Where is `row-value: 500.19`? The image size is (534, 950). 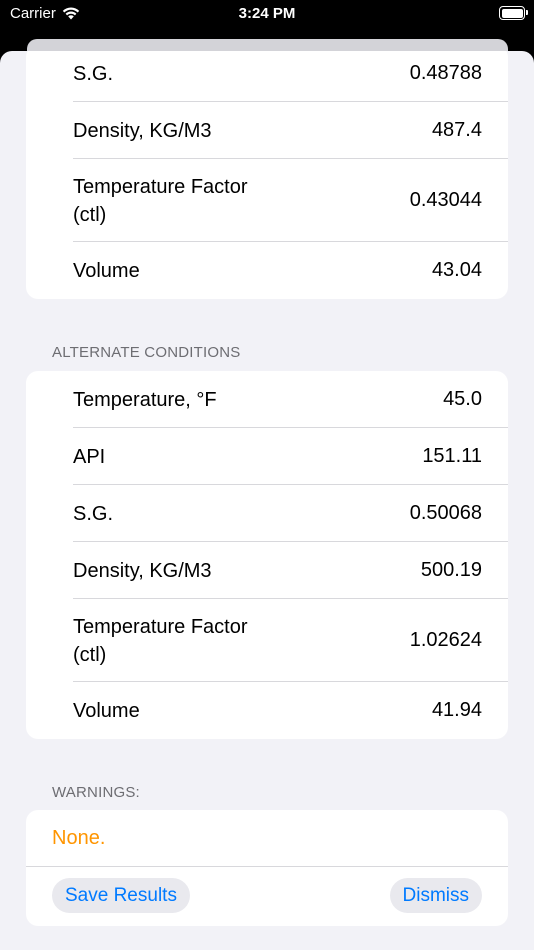
row-value: 500.19 is located at coordinates (451, 570).